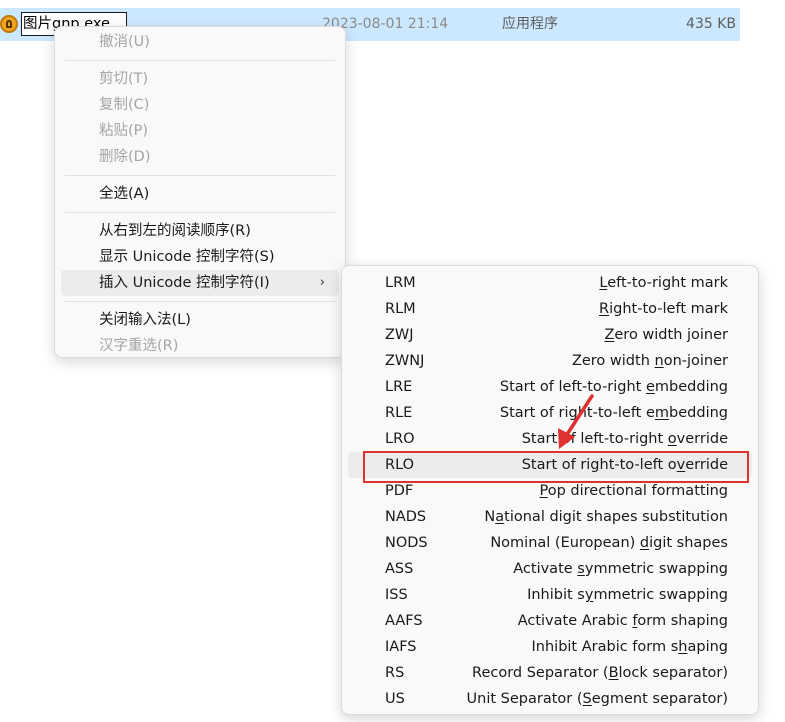  Describe the element at coordinates (644, 543) in the screenshot. I see `access-key: d` at that location.